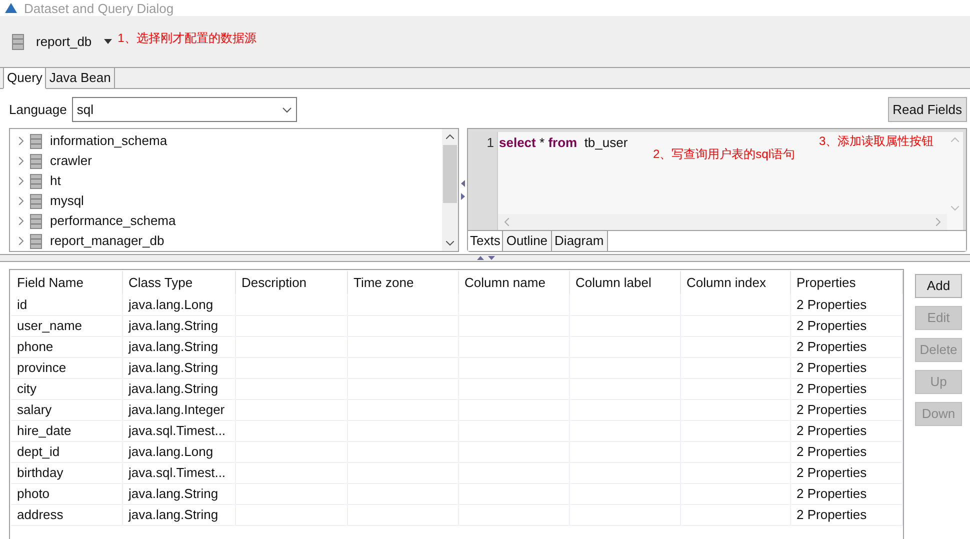  Describe the element at coordinates (64, 42) in the screenshot. I see `data-source-value: report_db` at that location.